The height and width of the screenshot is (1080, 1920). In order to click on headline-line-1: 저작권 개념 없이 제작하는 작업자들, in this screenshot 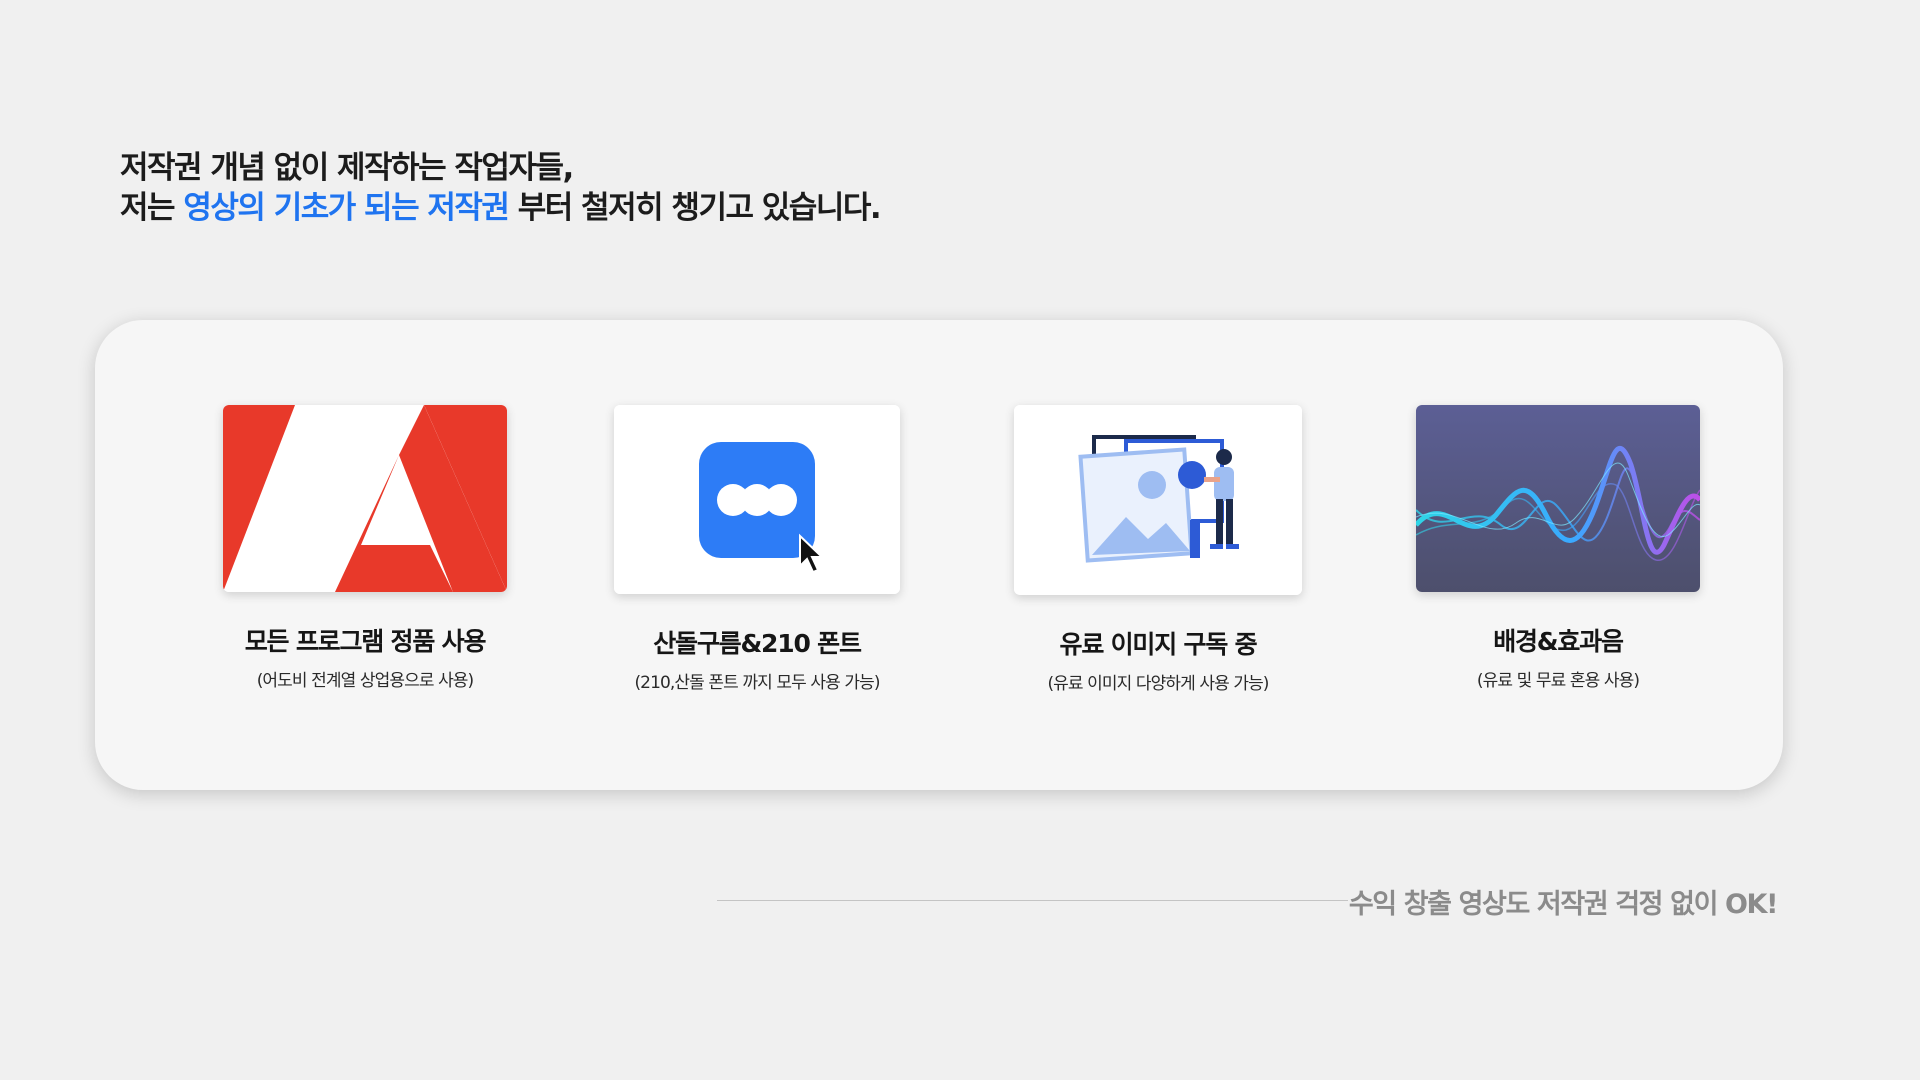, I will do `click(347, 168)`.